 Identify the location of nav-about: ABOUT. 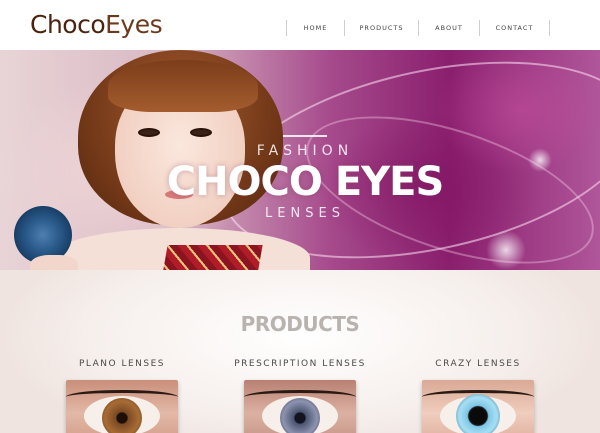
(448, 28).